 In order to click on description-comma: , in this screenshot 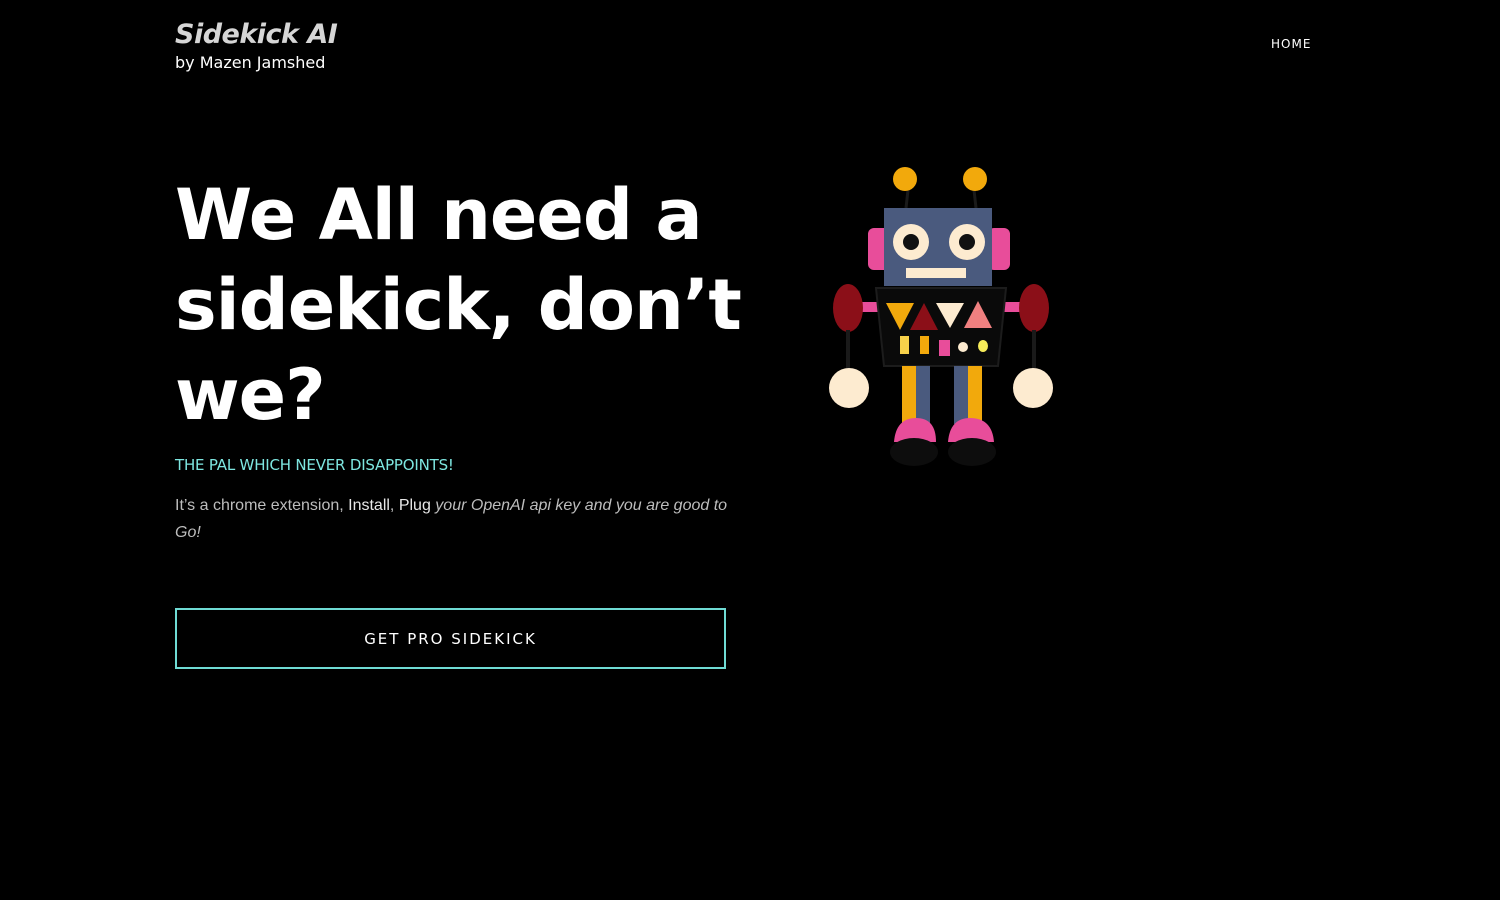, I will do `click(394, 505)`.